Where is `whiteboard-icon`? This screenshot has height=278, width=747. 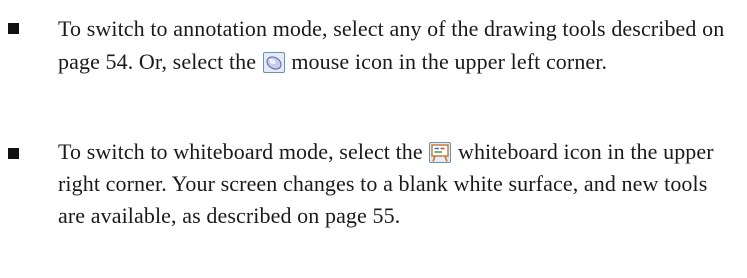 whiteboard-icon is located at coordinates (440, 152).